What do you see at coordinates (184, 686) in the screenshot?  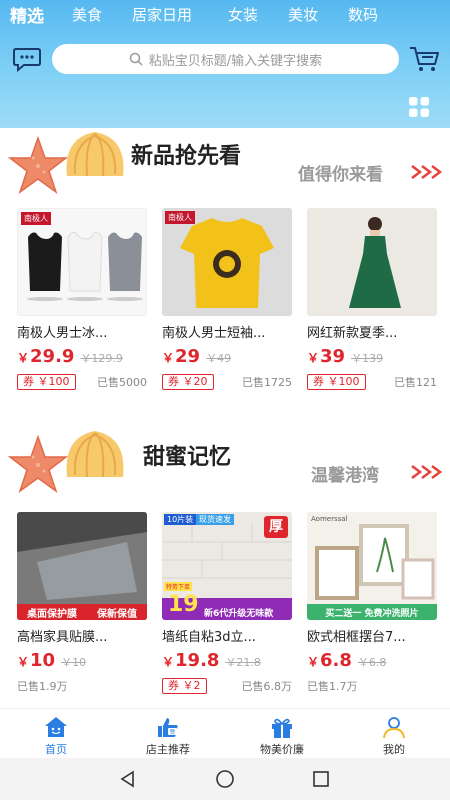 I see `coupon-badge: 券 ￥2` at bounding box center [184, 686].